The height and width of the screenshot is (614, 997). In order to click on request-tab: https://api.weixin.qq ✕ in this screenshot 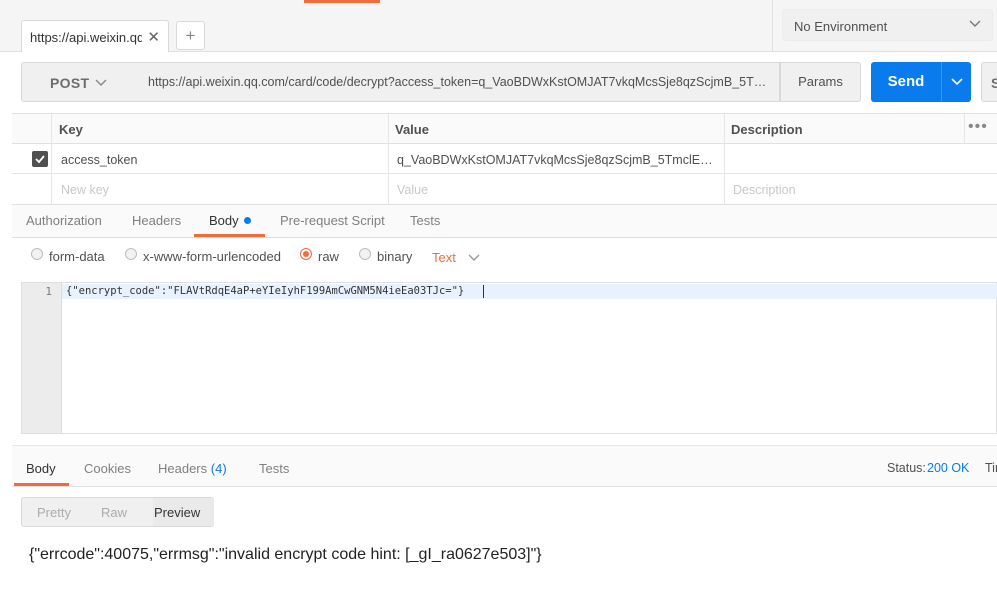, I will do `click(95, 36)`.